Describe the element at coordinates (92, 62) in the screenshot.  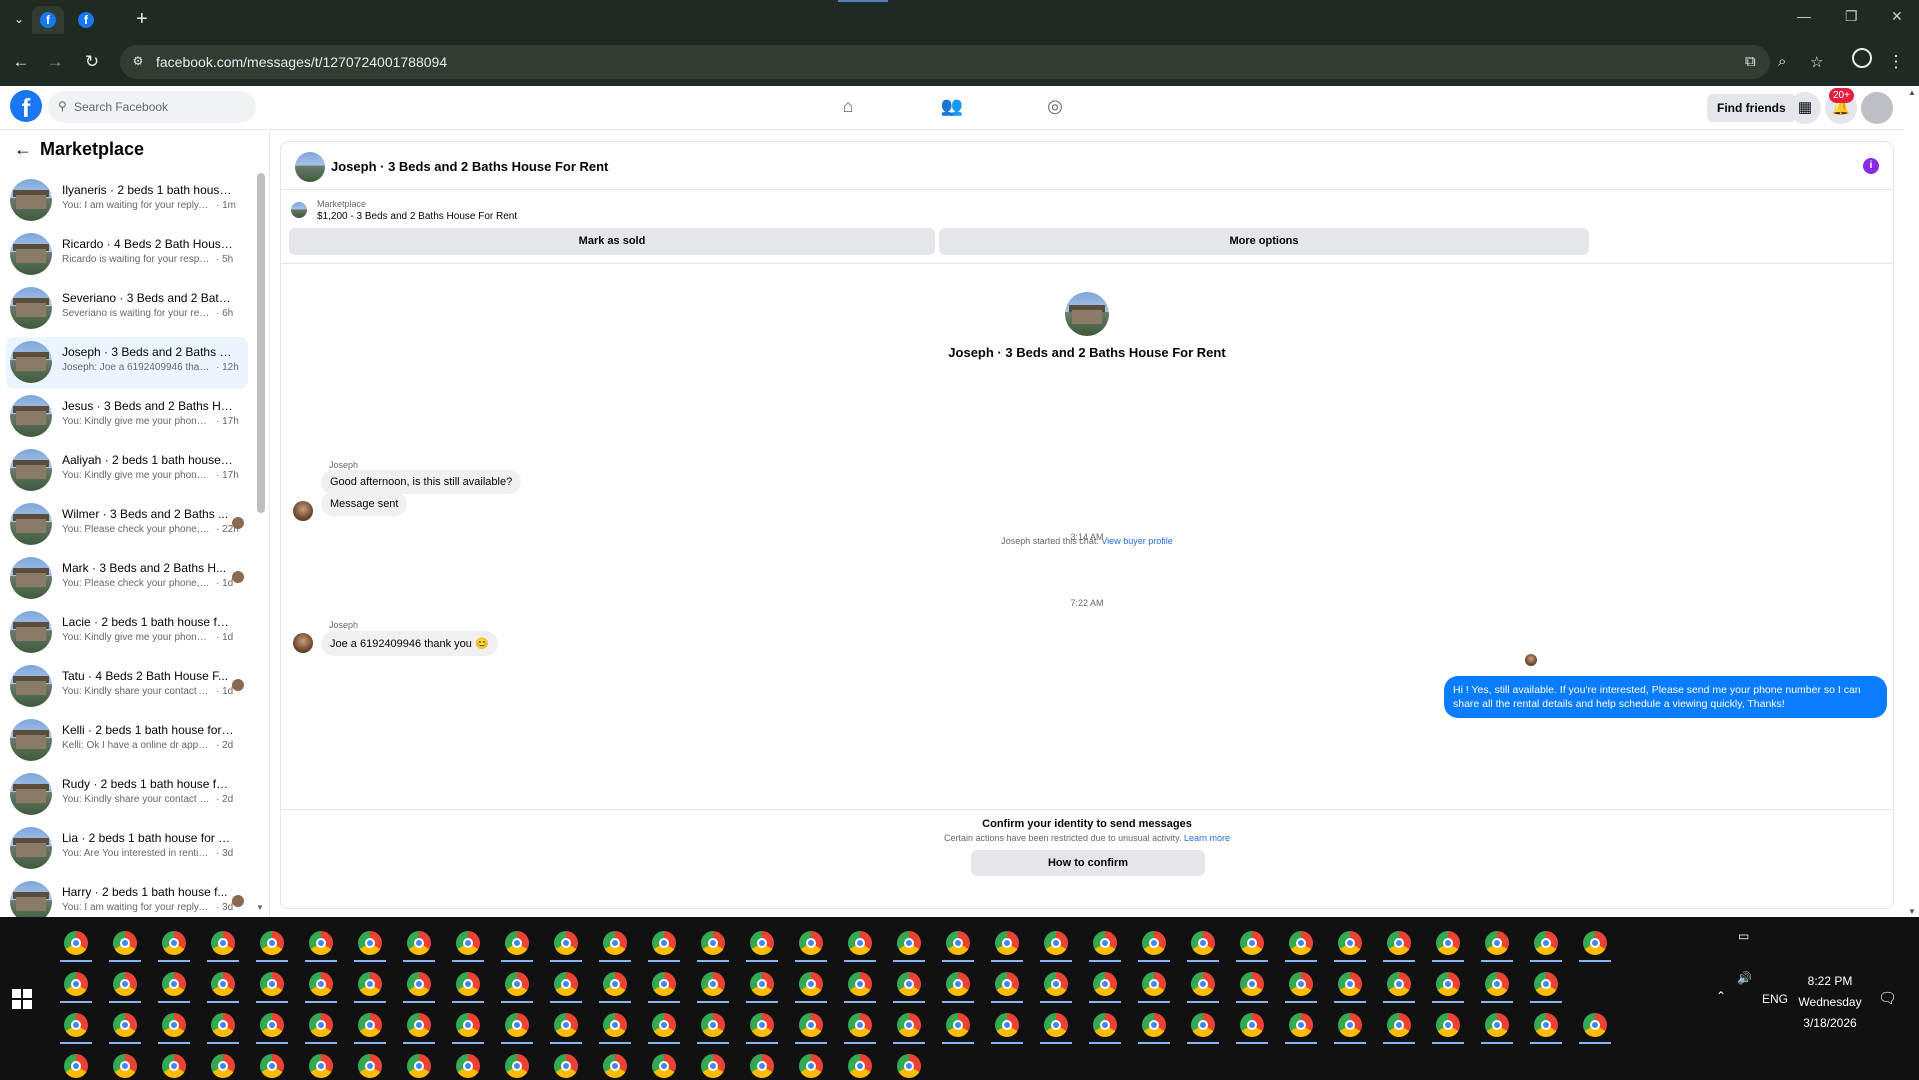
I see `reload-icon: ↻` at that location.